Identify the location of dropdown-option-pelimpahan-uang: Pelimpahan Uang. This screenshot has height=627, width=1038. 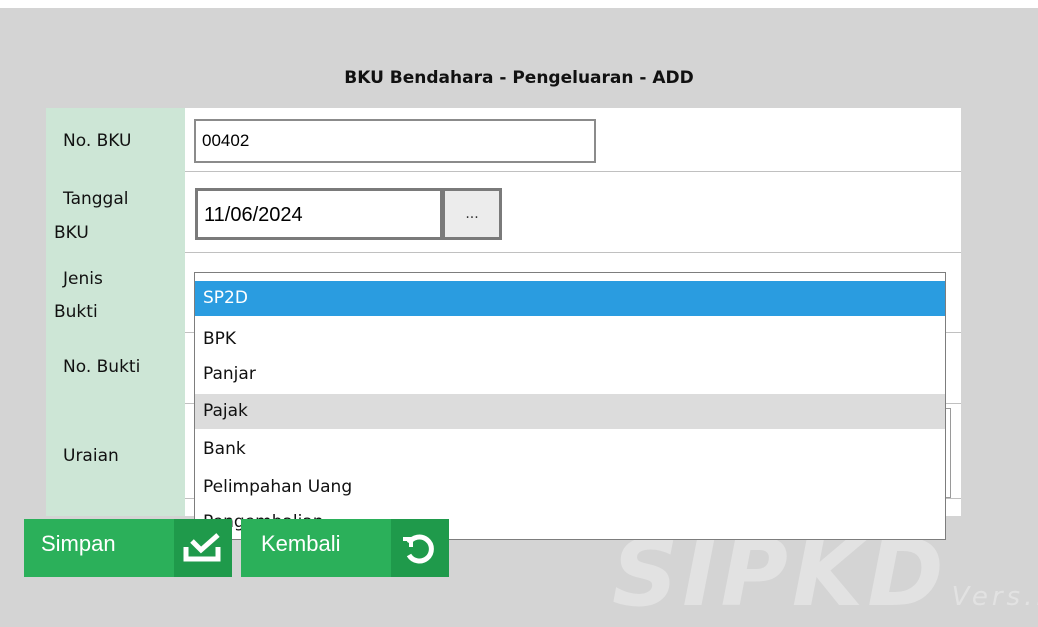
(570, 492).